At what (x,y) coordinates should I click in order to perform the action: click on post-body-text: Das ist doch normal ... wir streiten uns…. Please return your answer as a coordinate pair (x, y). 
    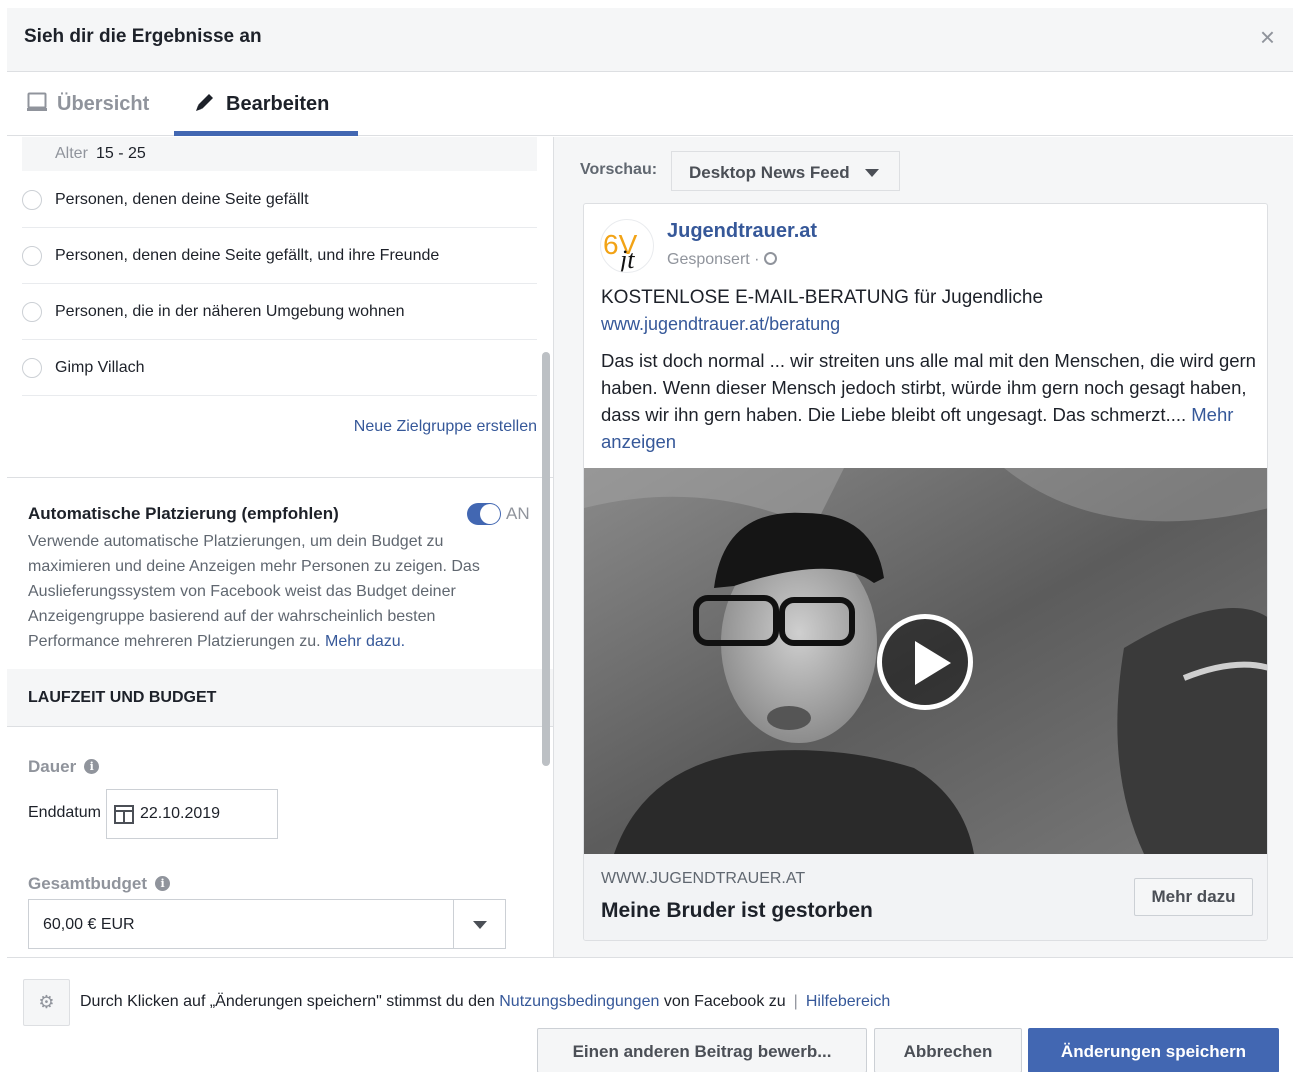
    Looking at the image, I should click on (928, 387).